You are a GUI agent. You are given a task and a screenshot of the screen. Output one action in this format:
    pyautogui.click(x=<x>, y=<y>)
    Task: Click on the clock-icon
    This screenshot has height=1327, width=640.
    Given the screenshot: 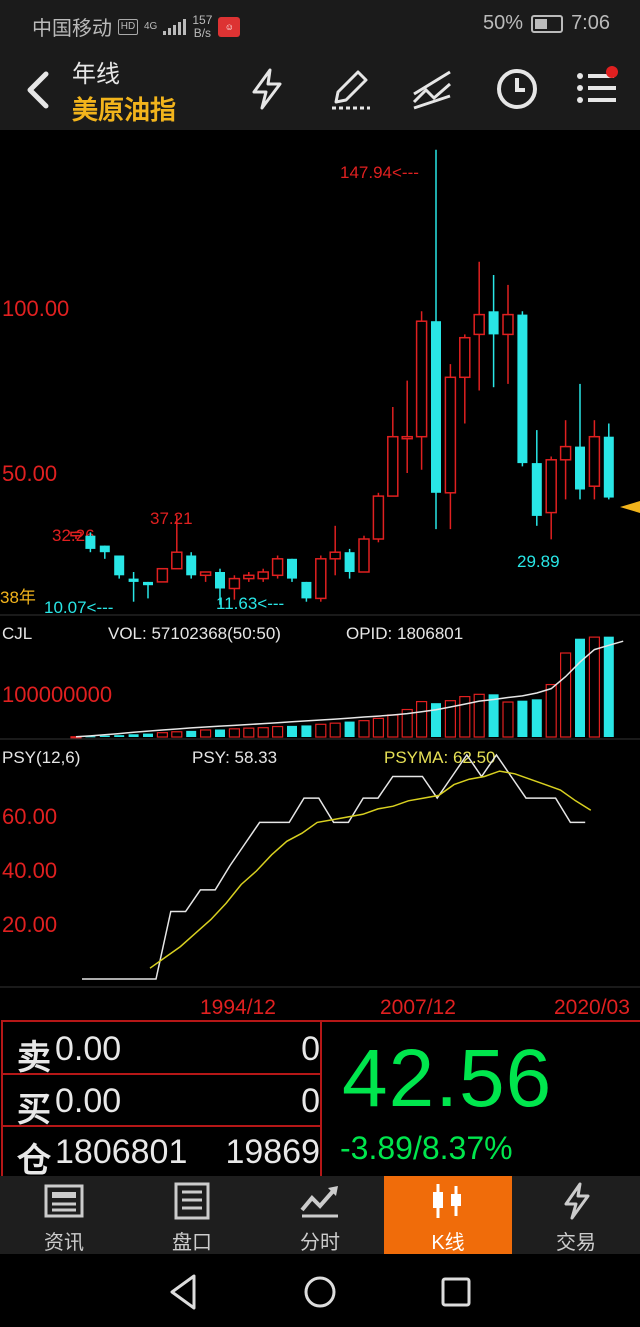 What is the action you would take?
    pyautogui.click(x=517, y=89)
    